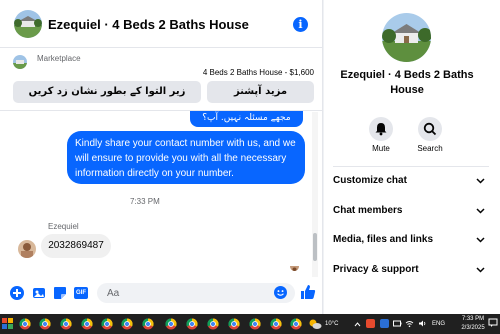 The image size is (500, 334). I want to click on chat-avatar, so click(28, 24).